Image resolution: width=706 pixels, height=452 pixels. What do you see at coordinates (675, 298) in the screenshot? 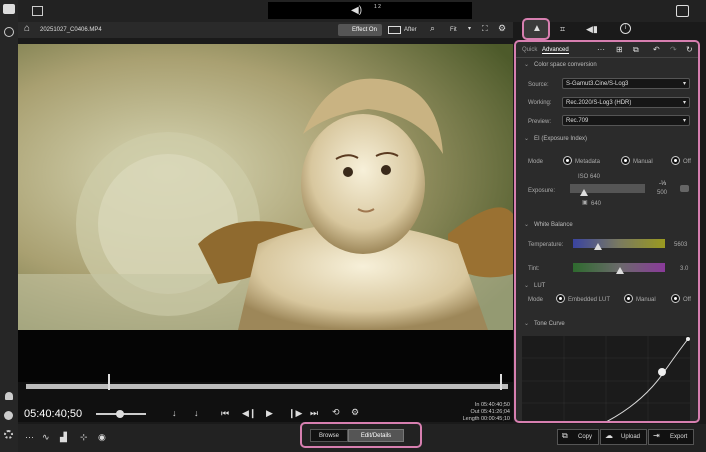
I see `lut-mode-off-radio` at bounding box center [675, 298].